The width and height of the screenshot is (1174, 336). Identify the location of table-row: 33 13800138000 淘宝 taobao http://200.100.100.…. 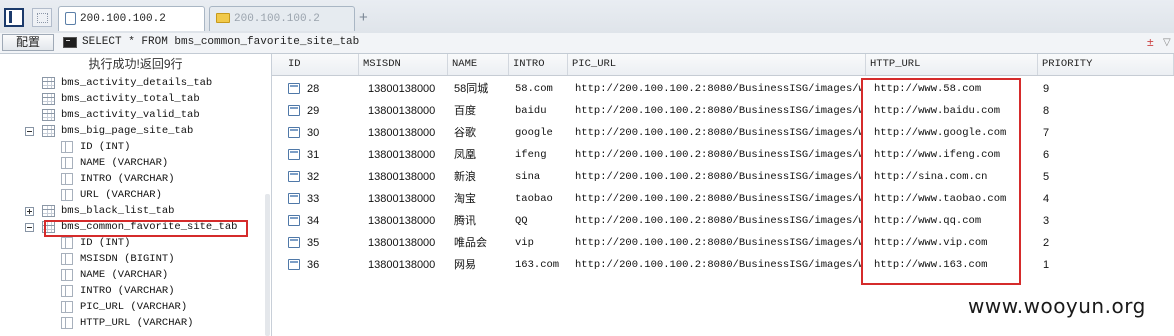
(723, 199).